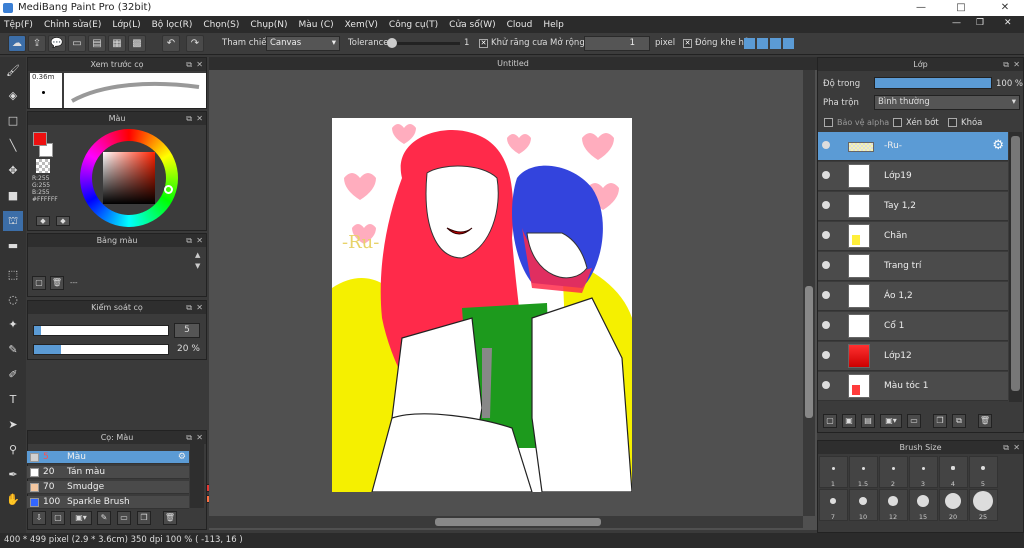 Image resolution: width=1024 pixels, height=548 pixels. What do you see at coordinates (959, 421) in the screenshot?
I see `merge-layer-icon: ⧉` at bounding box center [959, 421].